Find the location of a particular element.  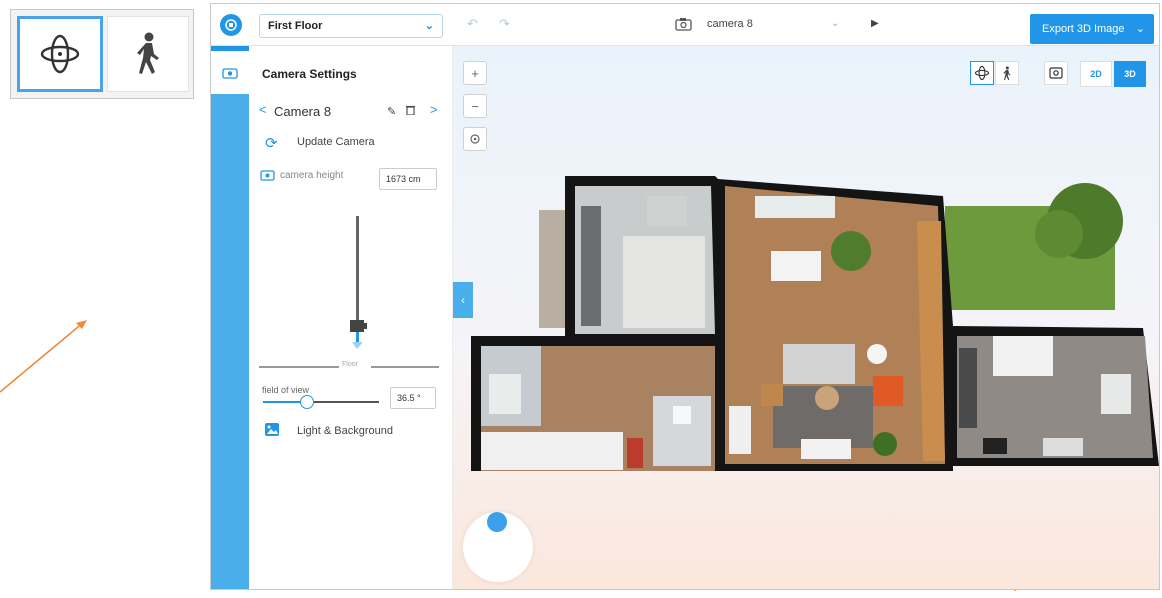

orbit-view-button-zoomed is located at coordinates (60, 54).